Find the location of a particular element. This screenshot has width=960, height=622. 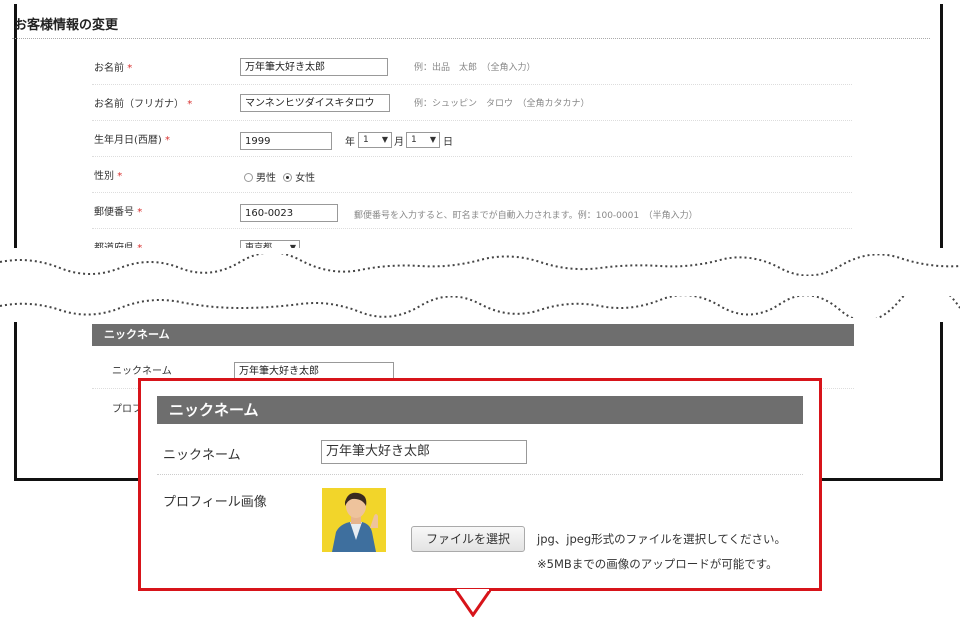

kana-input: マンネンヒツダイスキタロウ is located at coordinates (315, 103).